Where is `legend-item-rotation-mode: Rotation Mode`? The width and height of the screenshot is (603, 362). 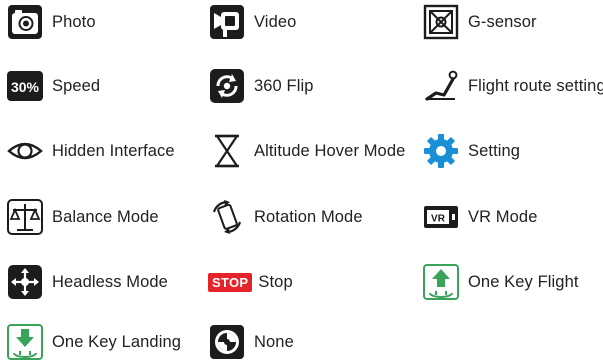 legend-item-rotation-mode: Rotation Mode is located at coordinates (285, 217).